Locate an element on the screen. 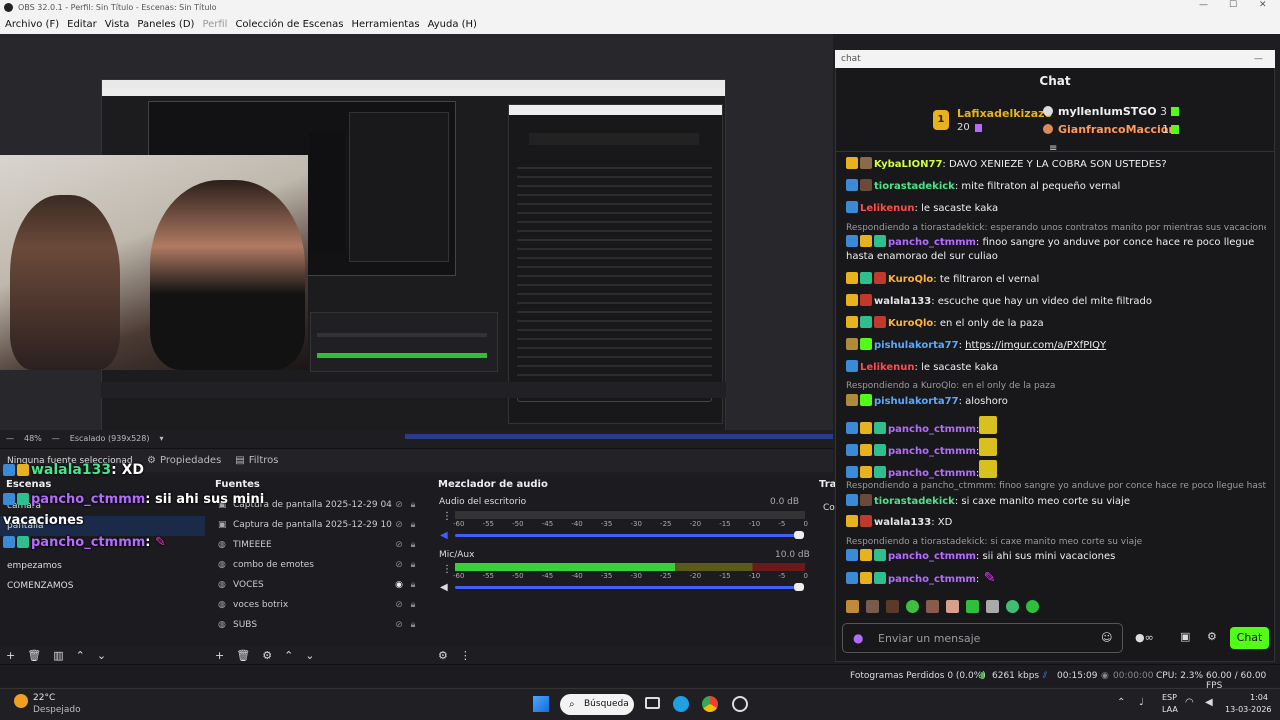  add-scene-icon: + is located at coordinates (10, 655).